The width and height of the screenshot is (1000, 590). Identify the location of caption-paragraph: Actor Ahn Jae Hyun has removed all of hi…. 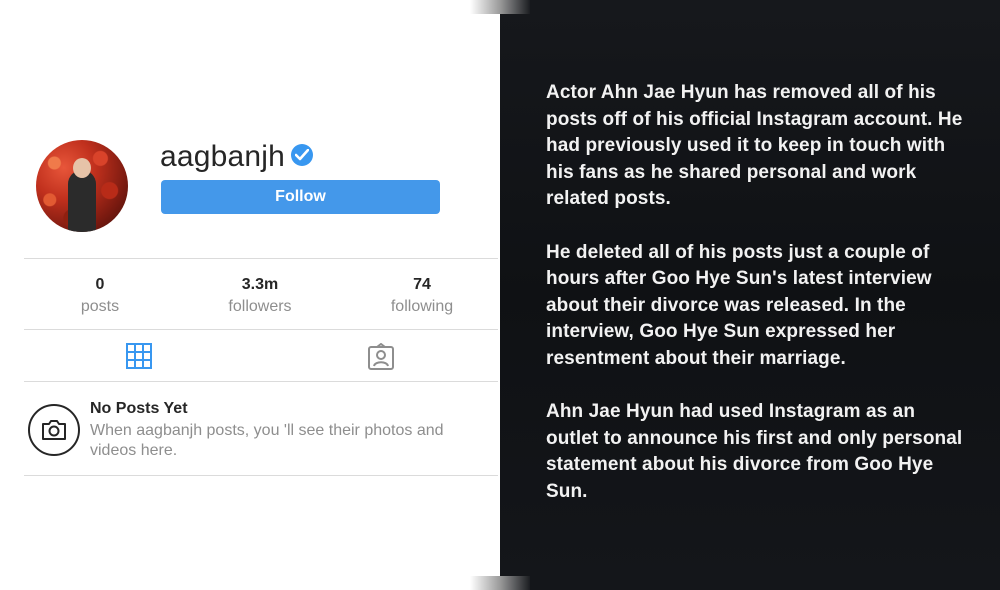
(754, 145).